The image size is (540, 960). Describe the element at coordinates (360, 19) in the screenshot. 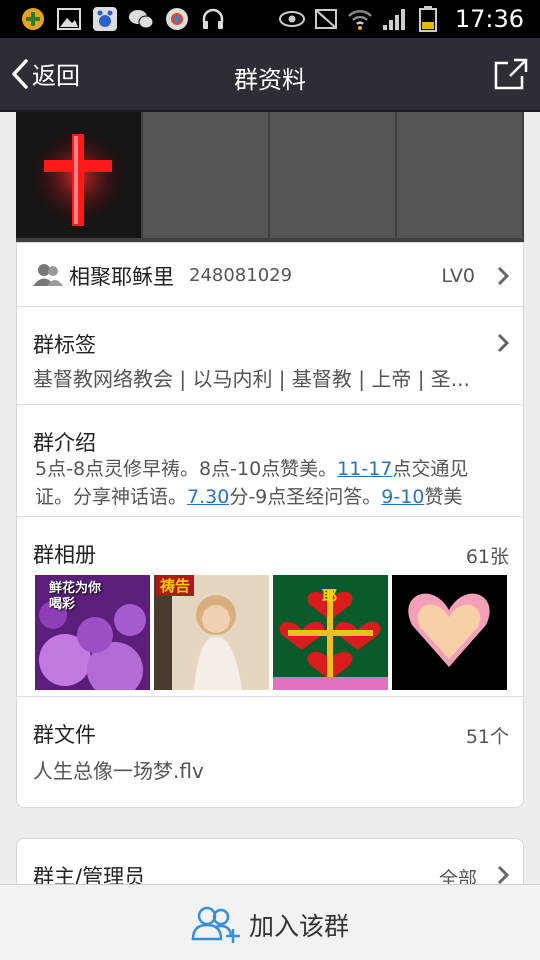

I see `wifi-icon` at that location.